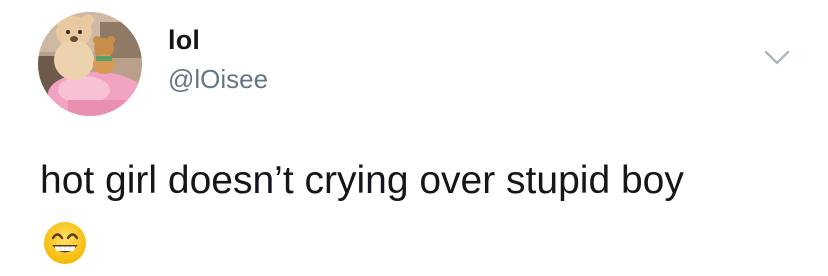 This screenshot has height=276, width=828. Describe the element at coordinates (65, 243) in the screenshot. I see `grinning-face-emoji-icon` at that location.